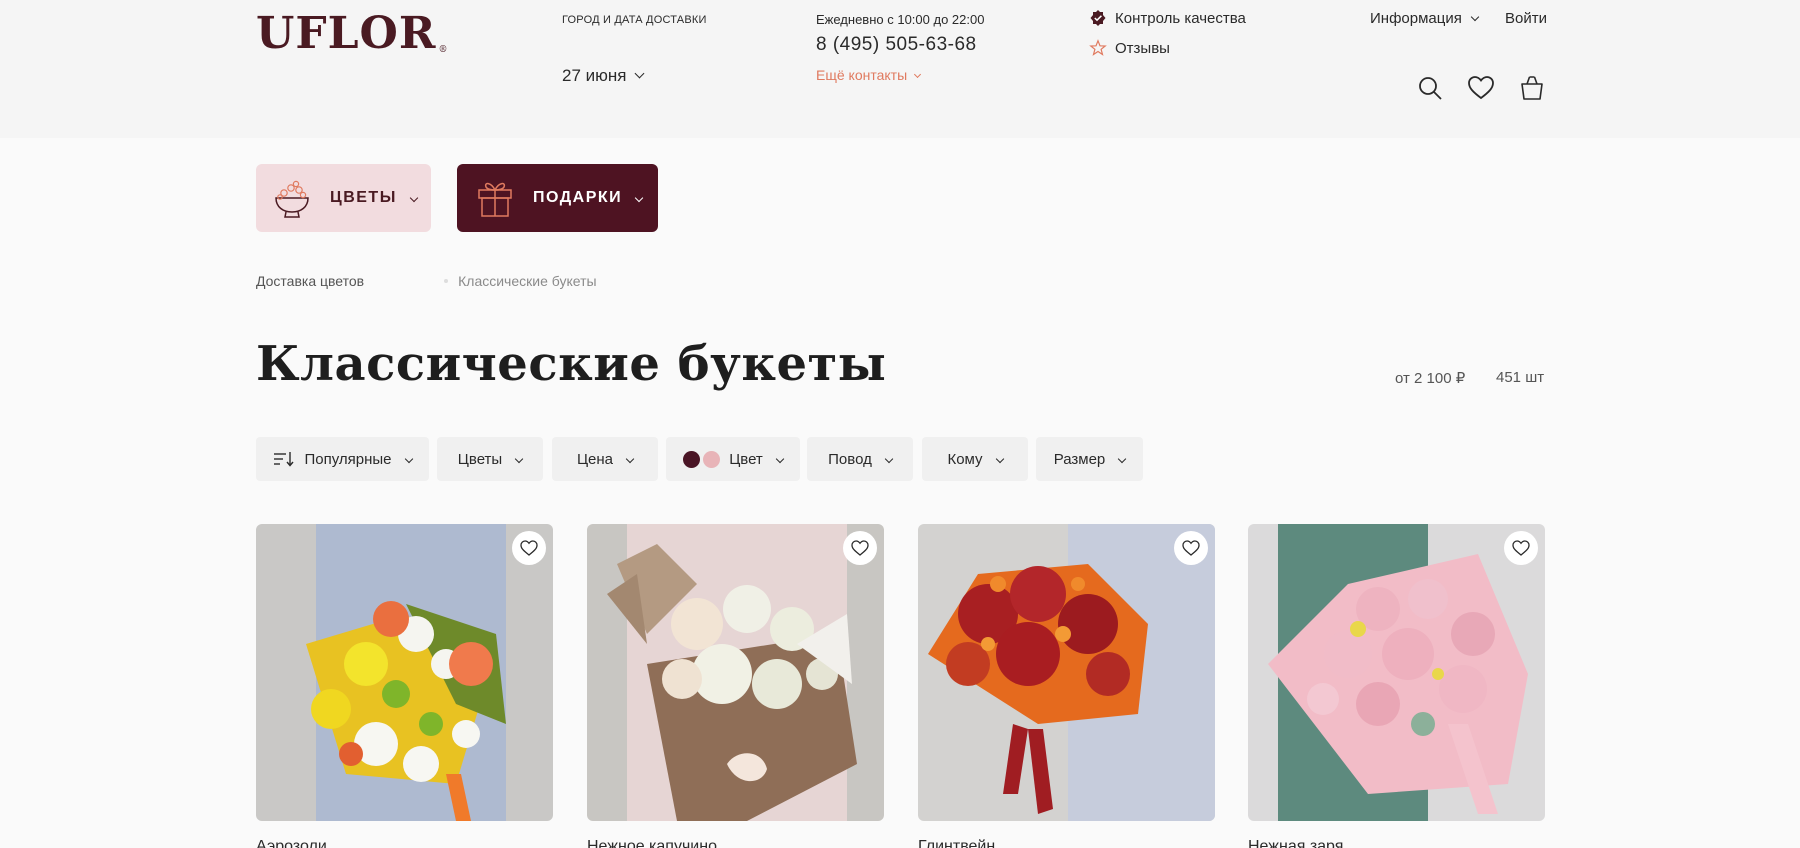 This screenshot has width=1800, height=848. Describe the element at coordinates (965, 459) in the screenshot. I see `filter-recipient-label: Кому` at that location.